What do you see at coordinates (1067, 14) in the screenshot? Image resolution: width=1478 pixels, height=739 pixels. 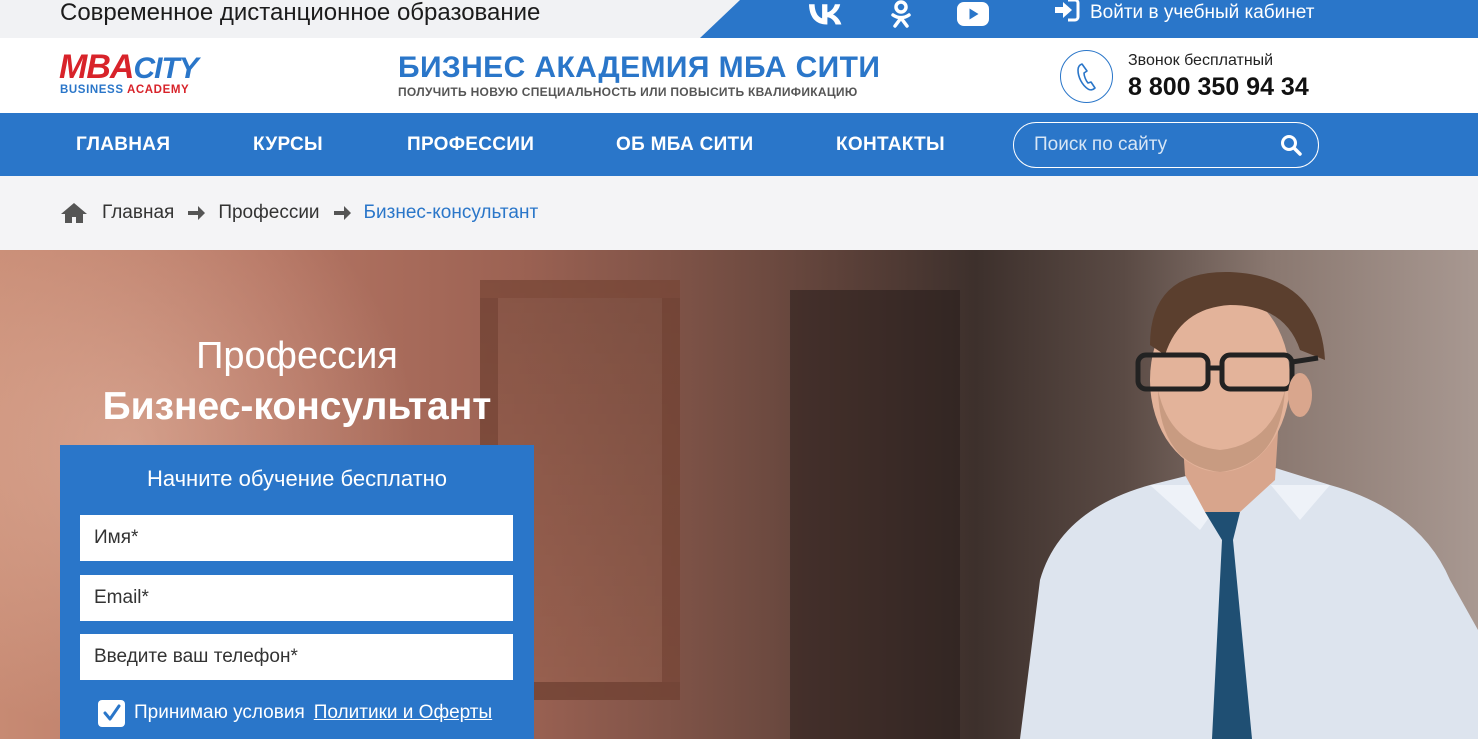 I see `login-icon` at bounding box center [1067, 14].